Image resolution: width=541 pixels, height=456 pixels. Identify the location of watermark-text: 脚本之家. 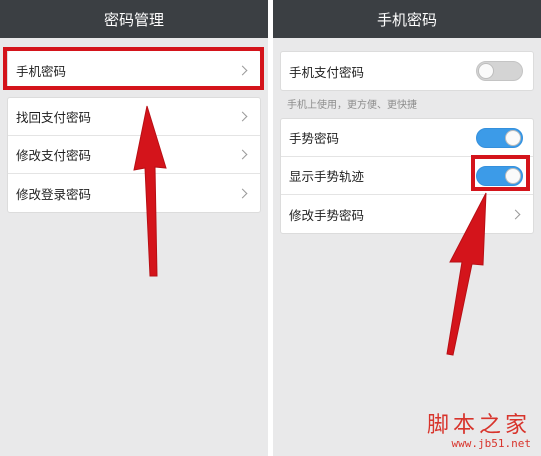
(478, 425).